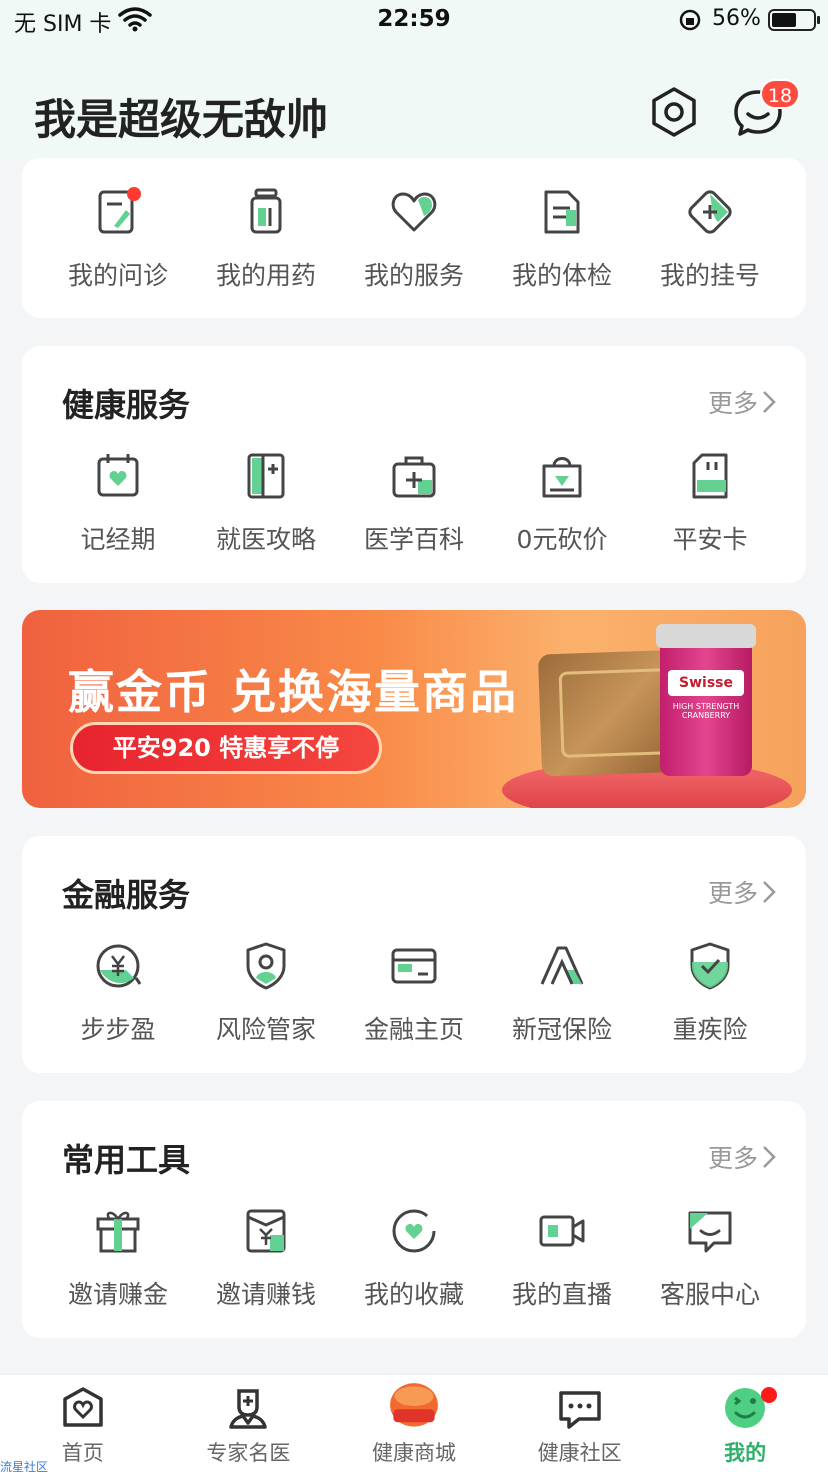 The image size is (828, 1472). Describe the element at coordinates (562, 239) in the screenshot. I see `medical-item-checkup: 我的体检` at that location.